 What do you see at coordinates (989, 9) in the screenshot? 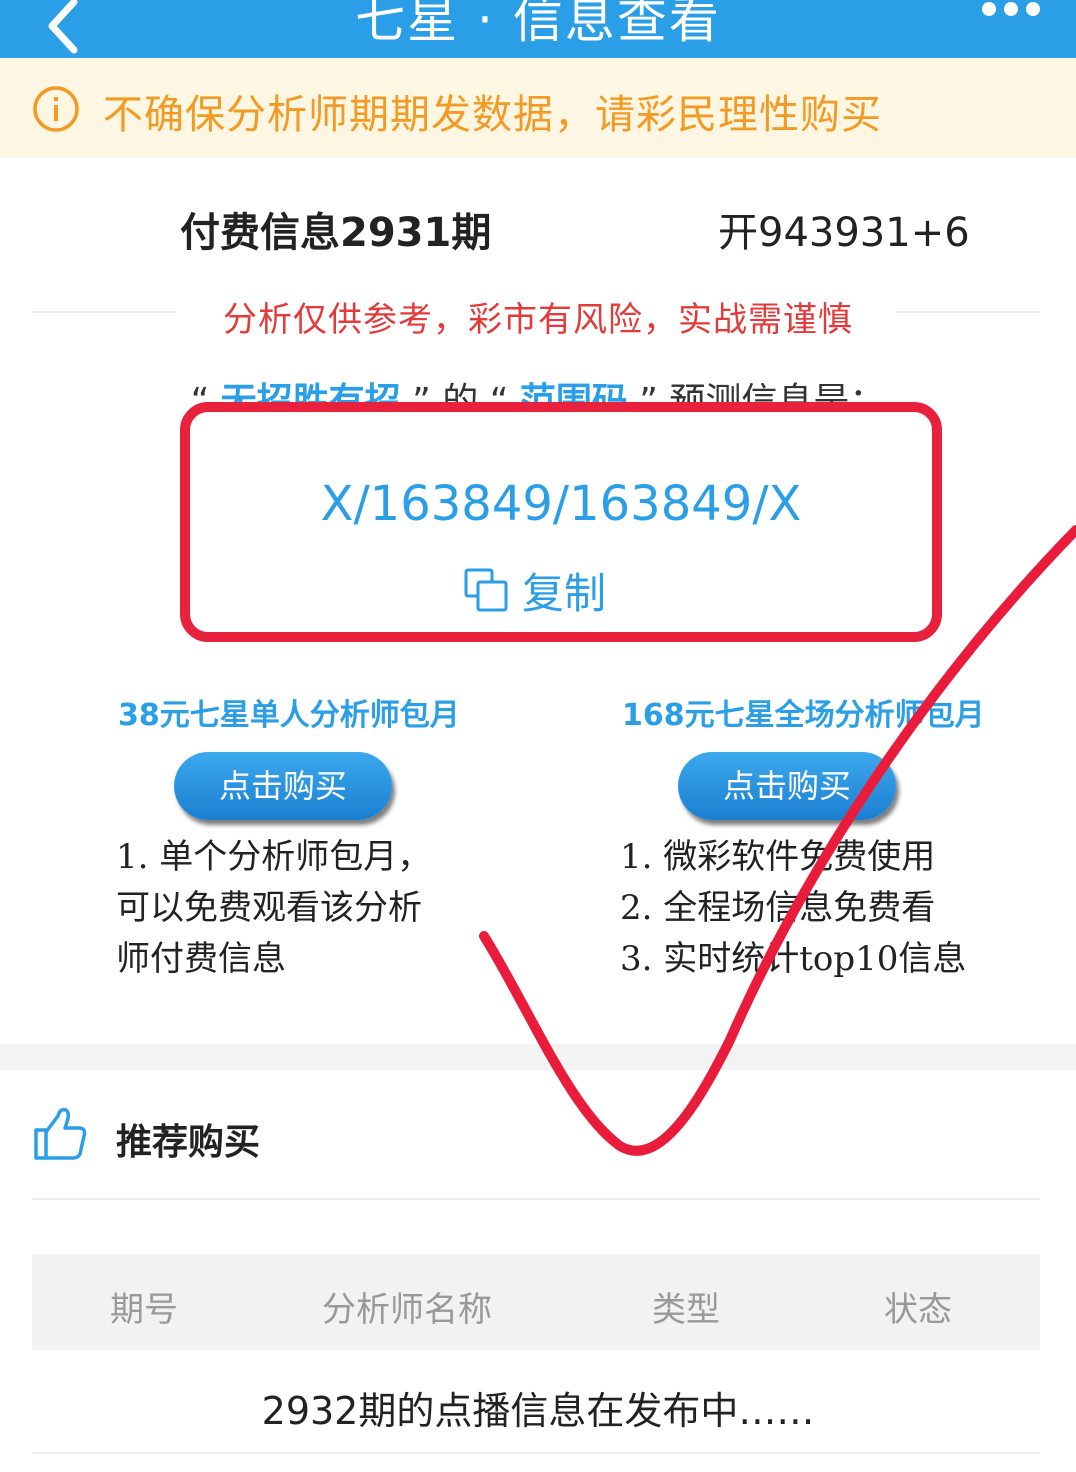
I see `more-dots-icon` at bounding box center [989, 9].